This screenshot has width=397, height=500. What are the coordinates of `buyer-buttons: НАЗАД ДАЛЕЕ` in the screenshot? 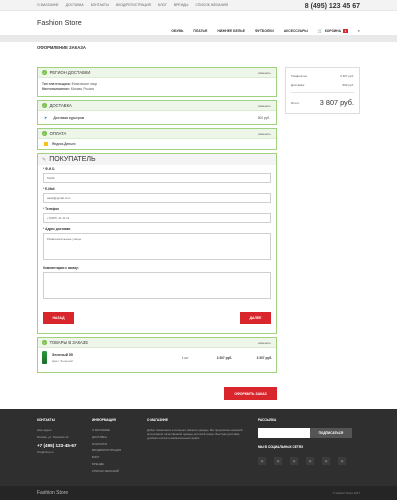 It's located at (157, 316).